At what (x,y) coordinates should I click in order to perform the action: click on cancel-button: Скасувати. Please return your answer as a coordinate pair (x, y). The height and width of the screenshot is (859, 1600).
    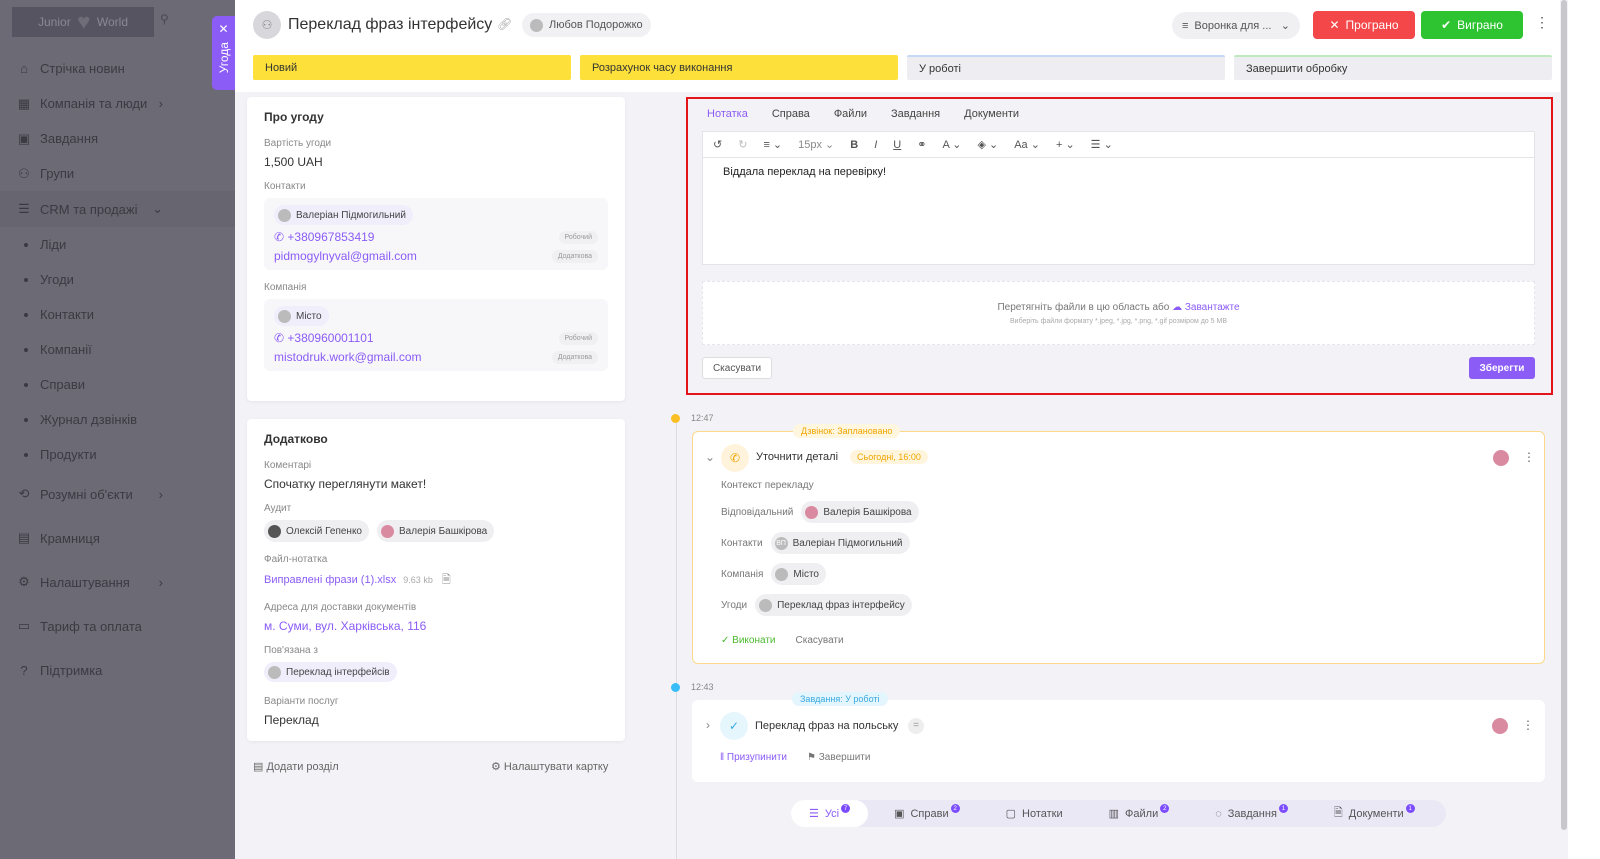
    Looking at the image, I should click on (737, 368).